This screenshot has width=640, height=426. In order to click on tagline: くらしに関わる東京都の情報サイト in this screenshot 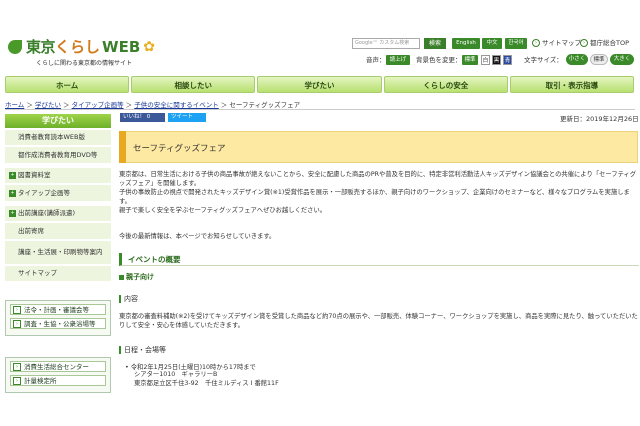, I will do `click(84, 63)`.